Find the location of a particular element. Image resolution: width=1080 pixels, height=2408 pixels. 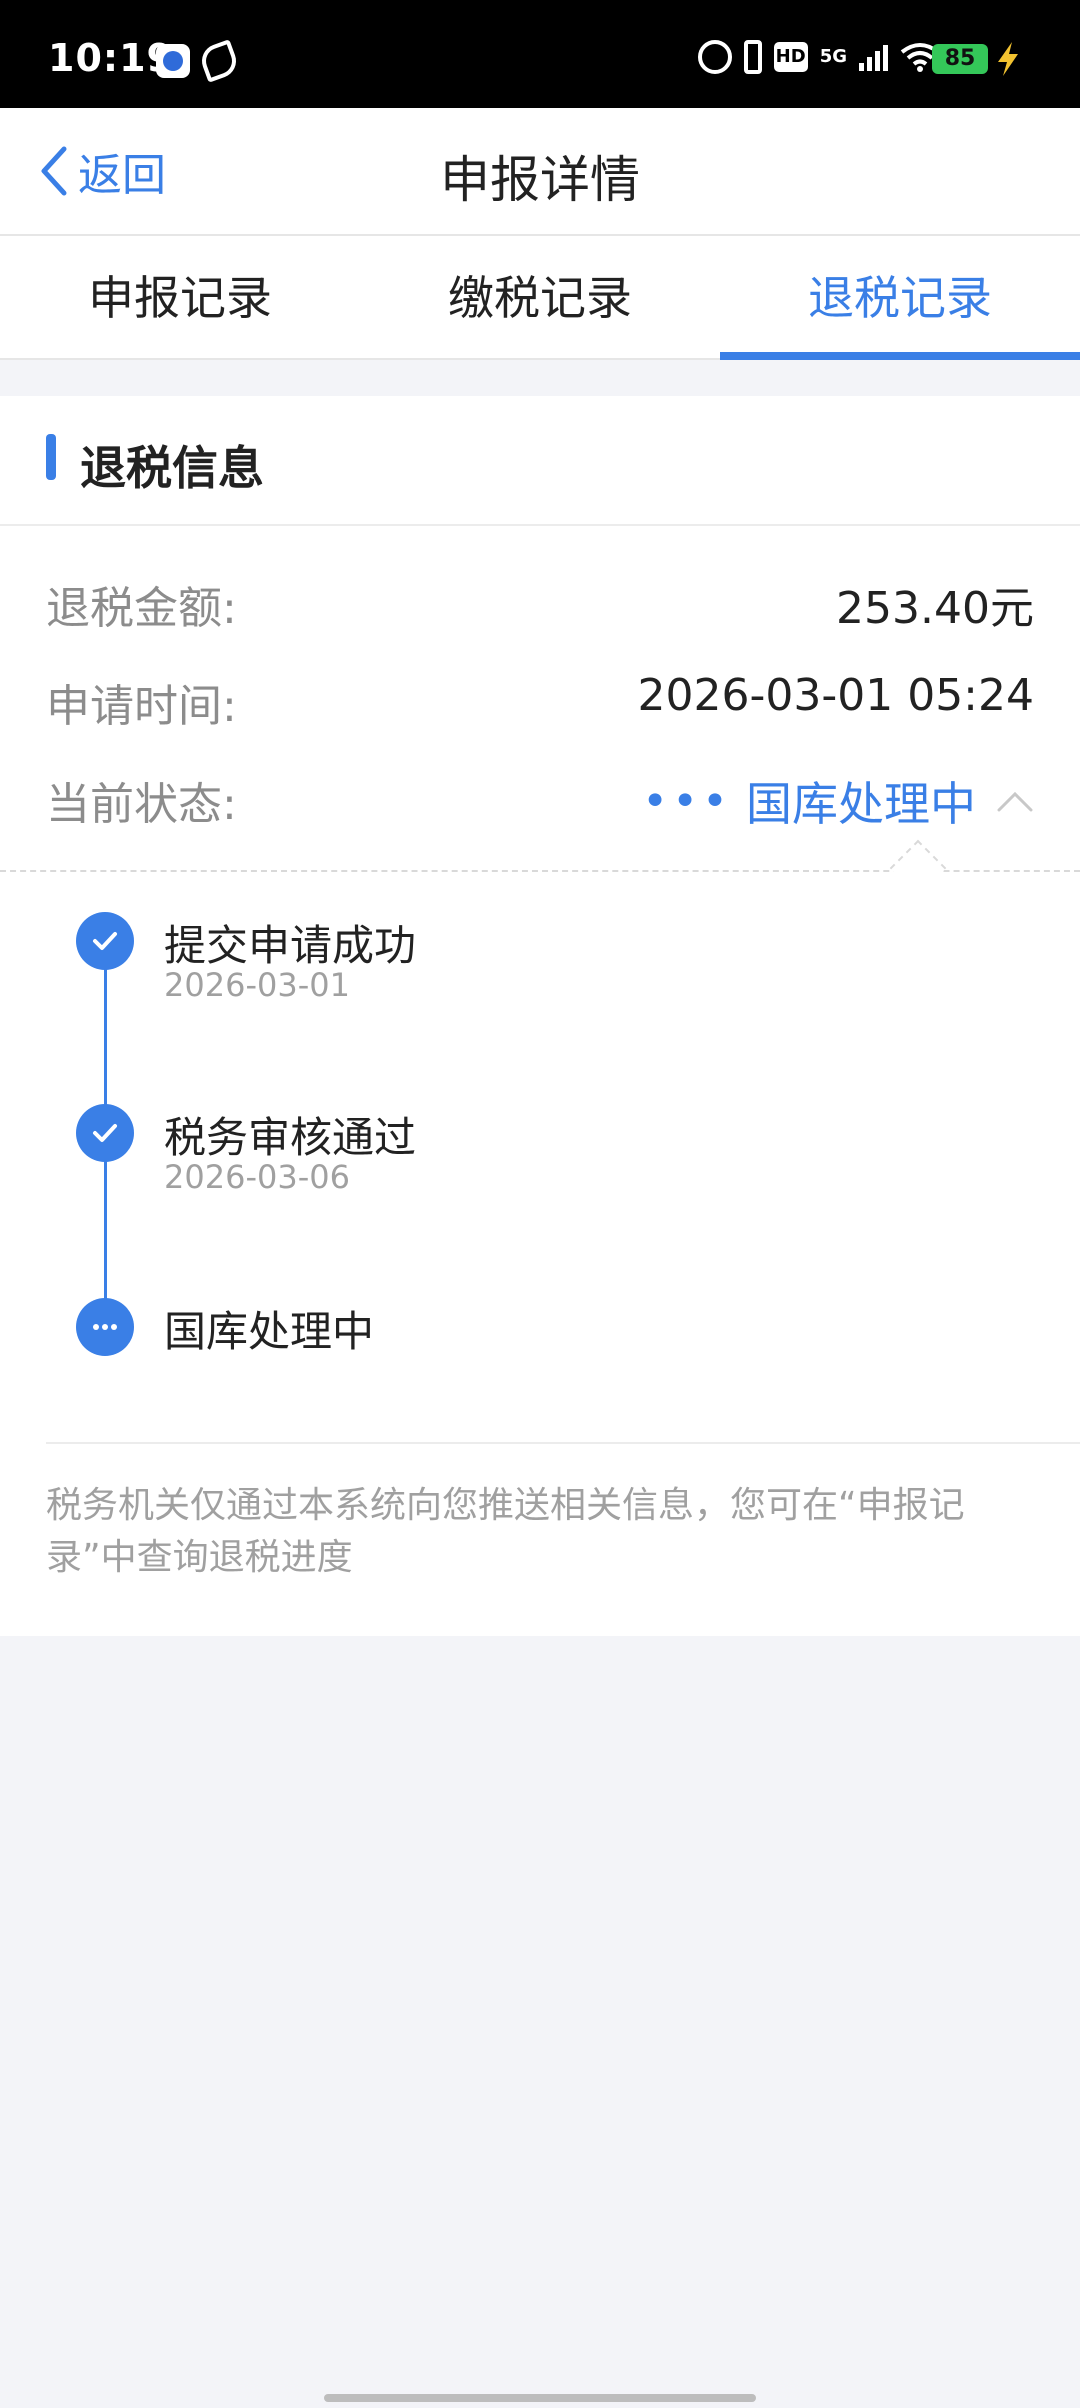

record-tabs: 申报记录 缴税记录 退税记录 is located at coordinates (540, 298).